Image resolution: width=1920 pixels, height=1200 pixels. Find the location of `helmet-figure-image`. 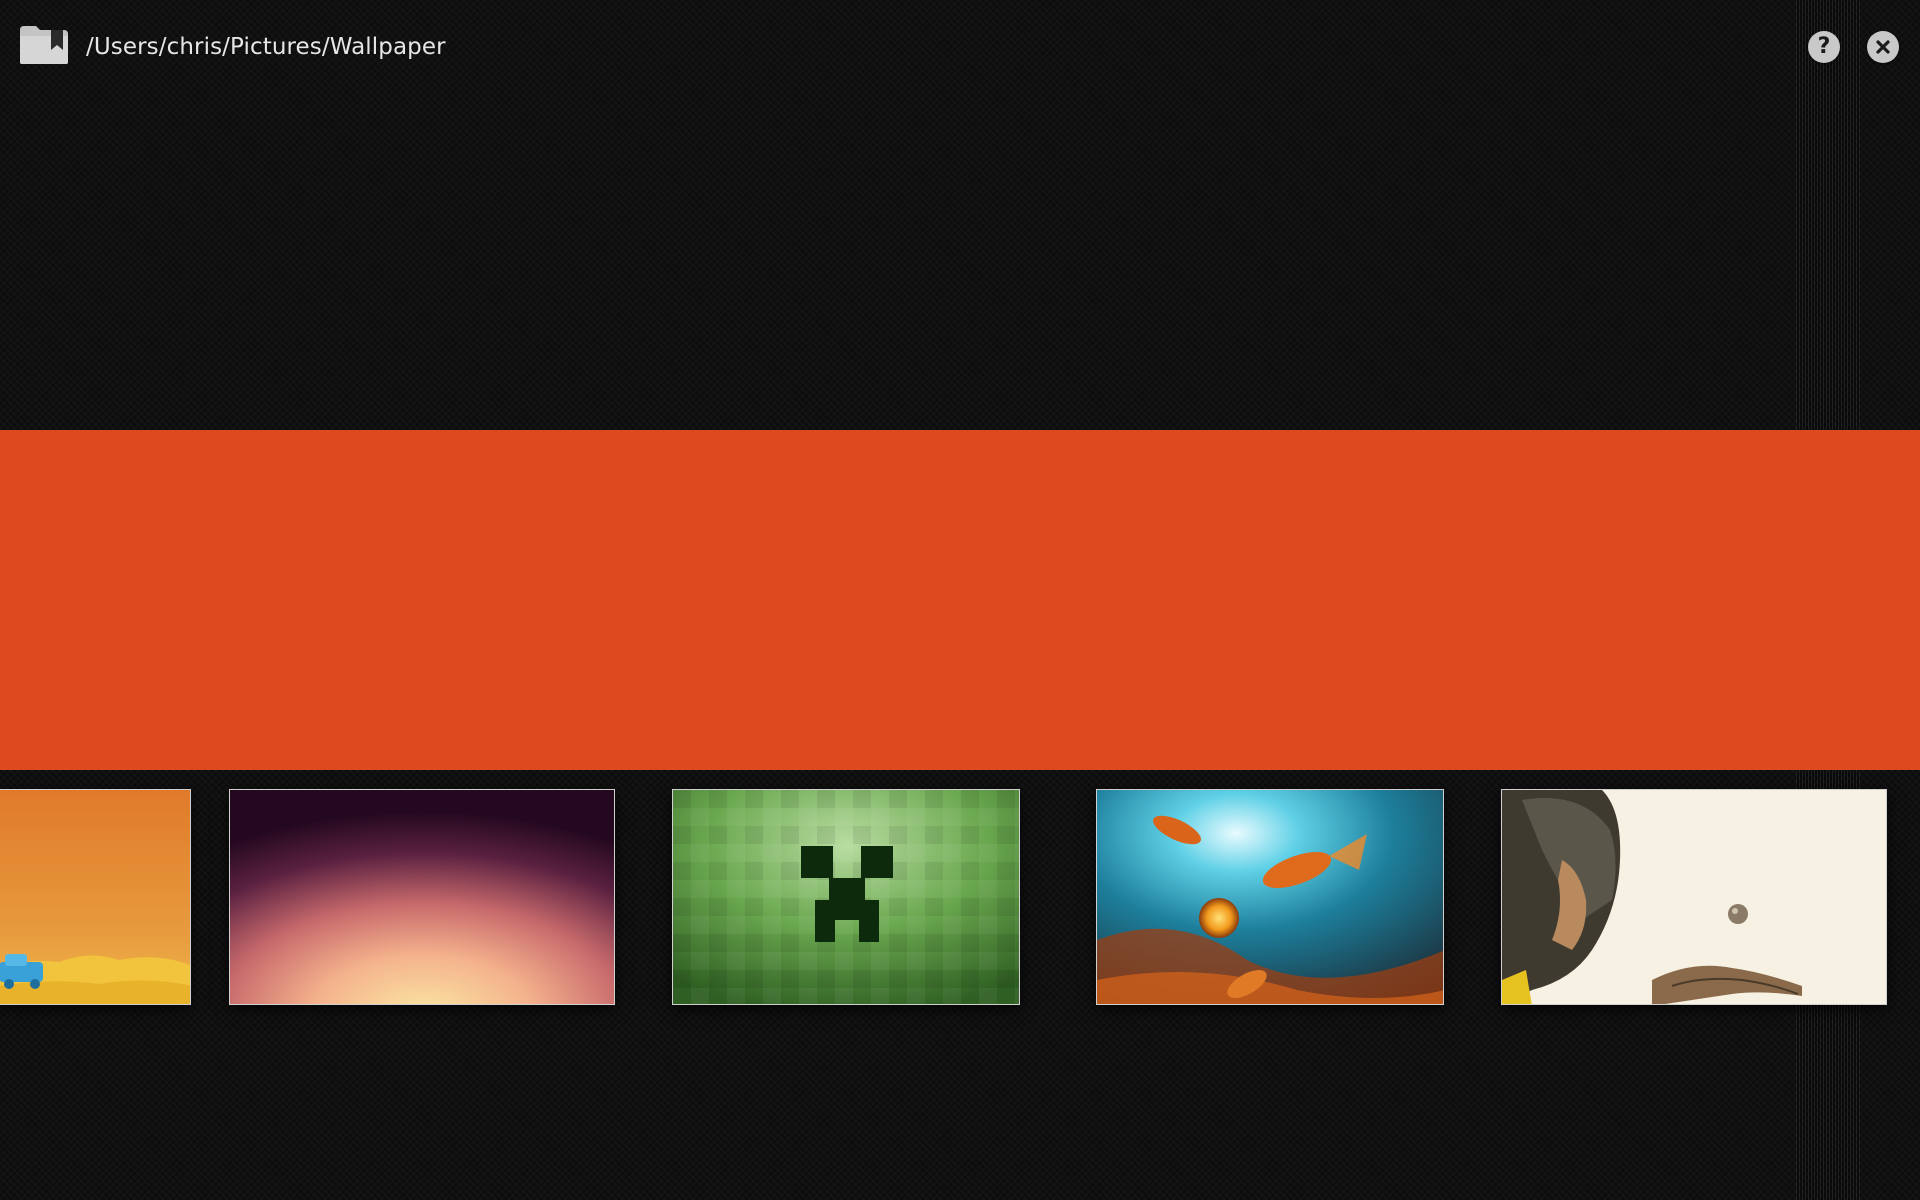

helmet-figure-image is located at coordinates (1694, 897).